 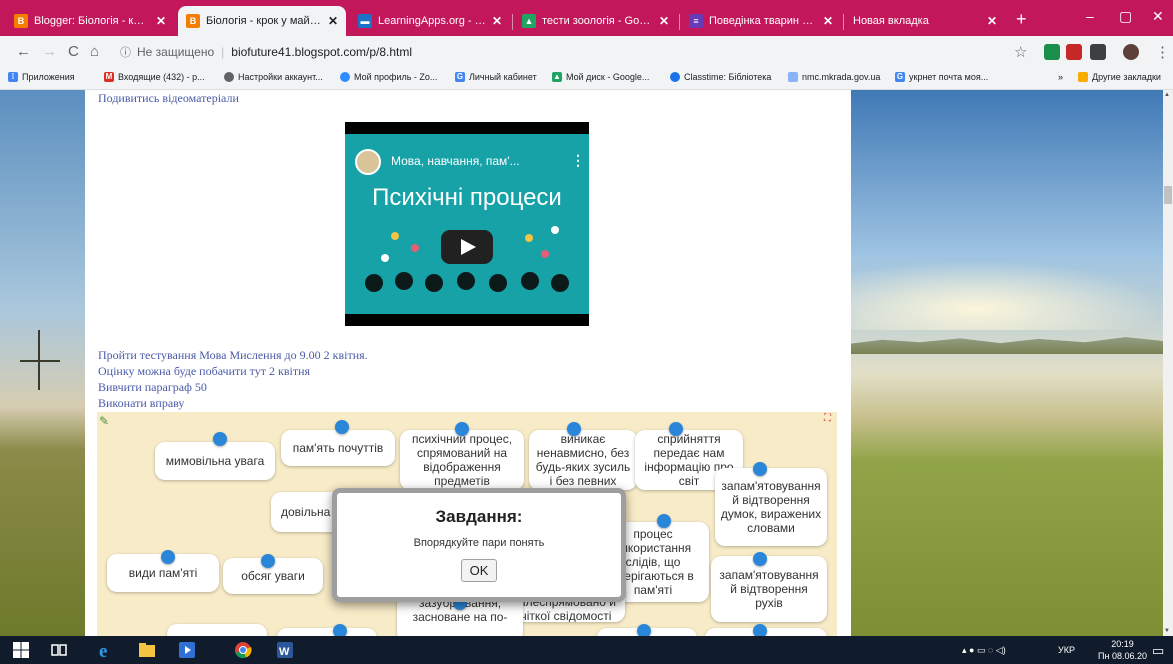 What do you see at coordinates (1066, 650) in the screenshot?
I see `input-language-indicator: УКР` at bounding box center [1066, 650].